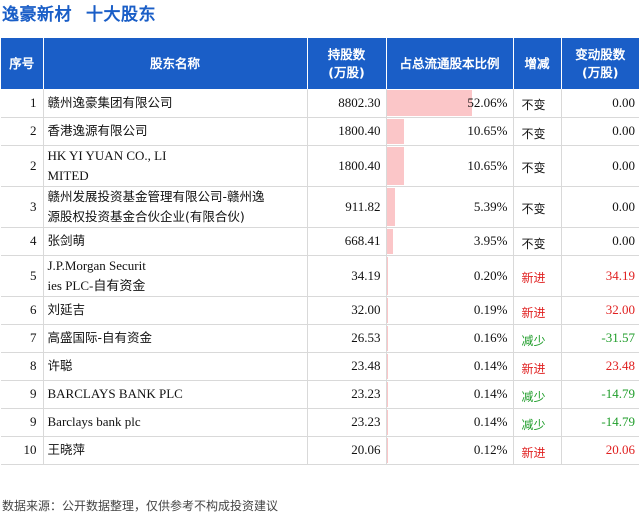  What do you see at coordinates (537, 63) in the screenshot?
I see `header-change: 增减` at bounding box center [537, 63].